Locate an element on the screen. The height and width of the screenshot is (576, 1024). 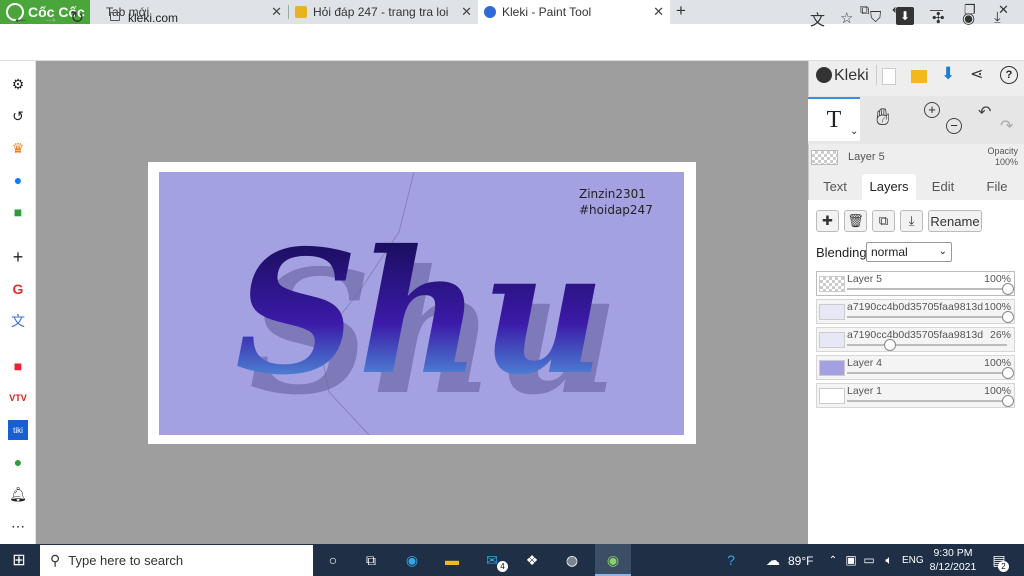
task-view-icon: ⧉ is located at coordinates (371, 560).